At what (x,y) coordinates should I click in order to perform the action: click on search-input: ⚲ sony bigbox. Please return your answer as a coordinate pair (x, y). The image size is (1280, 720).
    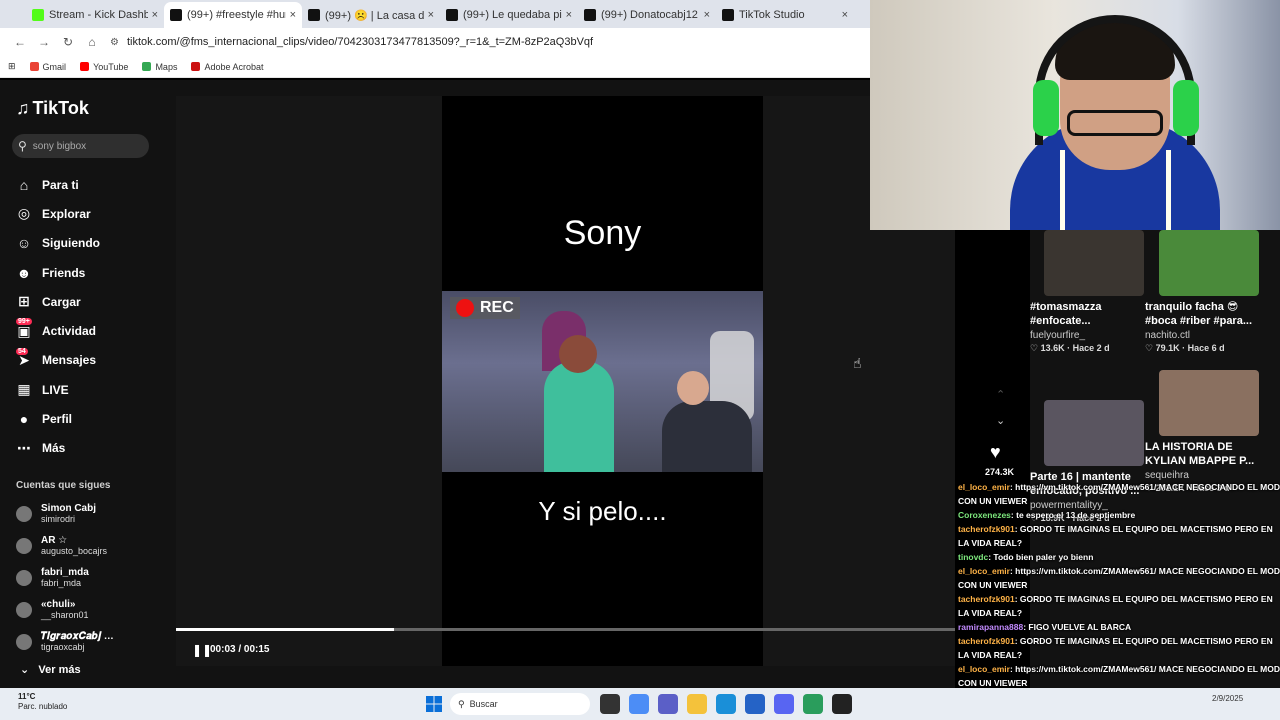
    Looking at the image, I should click on (80, 146).